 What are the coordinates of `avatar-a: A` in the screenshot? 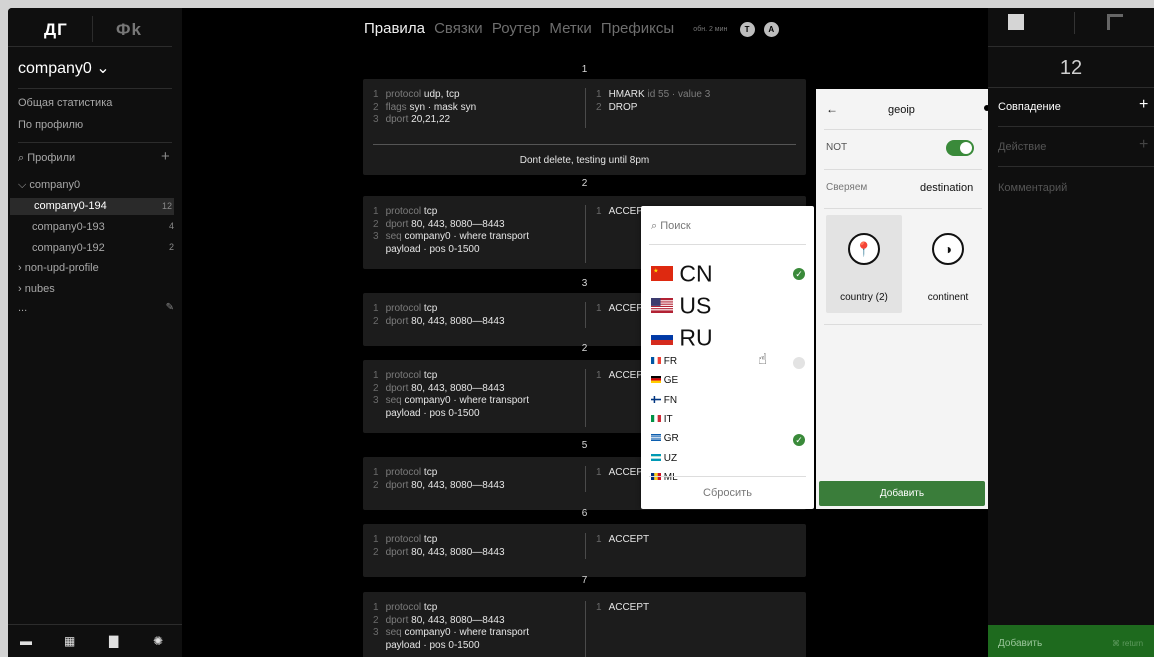 It's located at (771, 29).